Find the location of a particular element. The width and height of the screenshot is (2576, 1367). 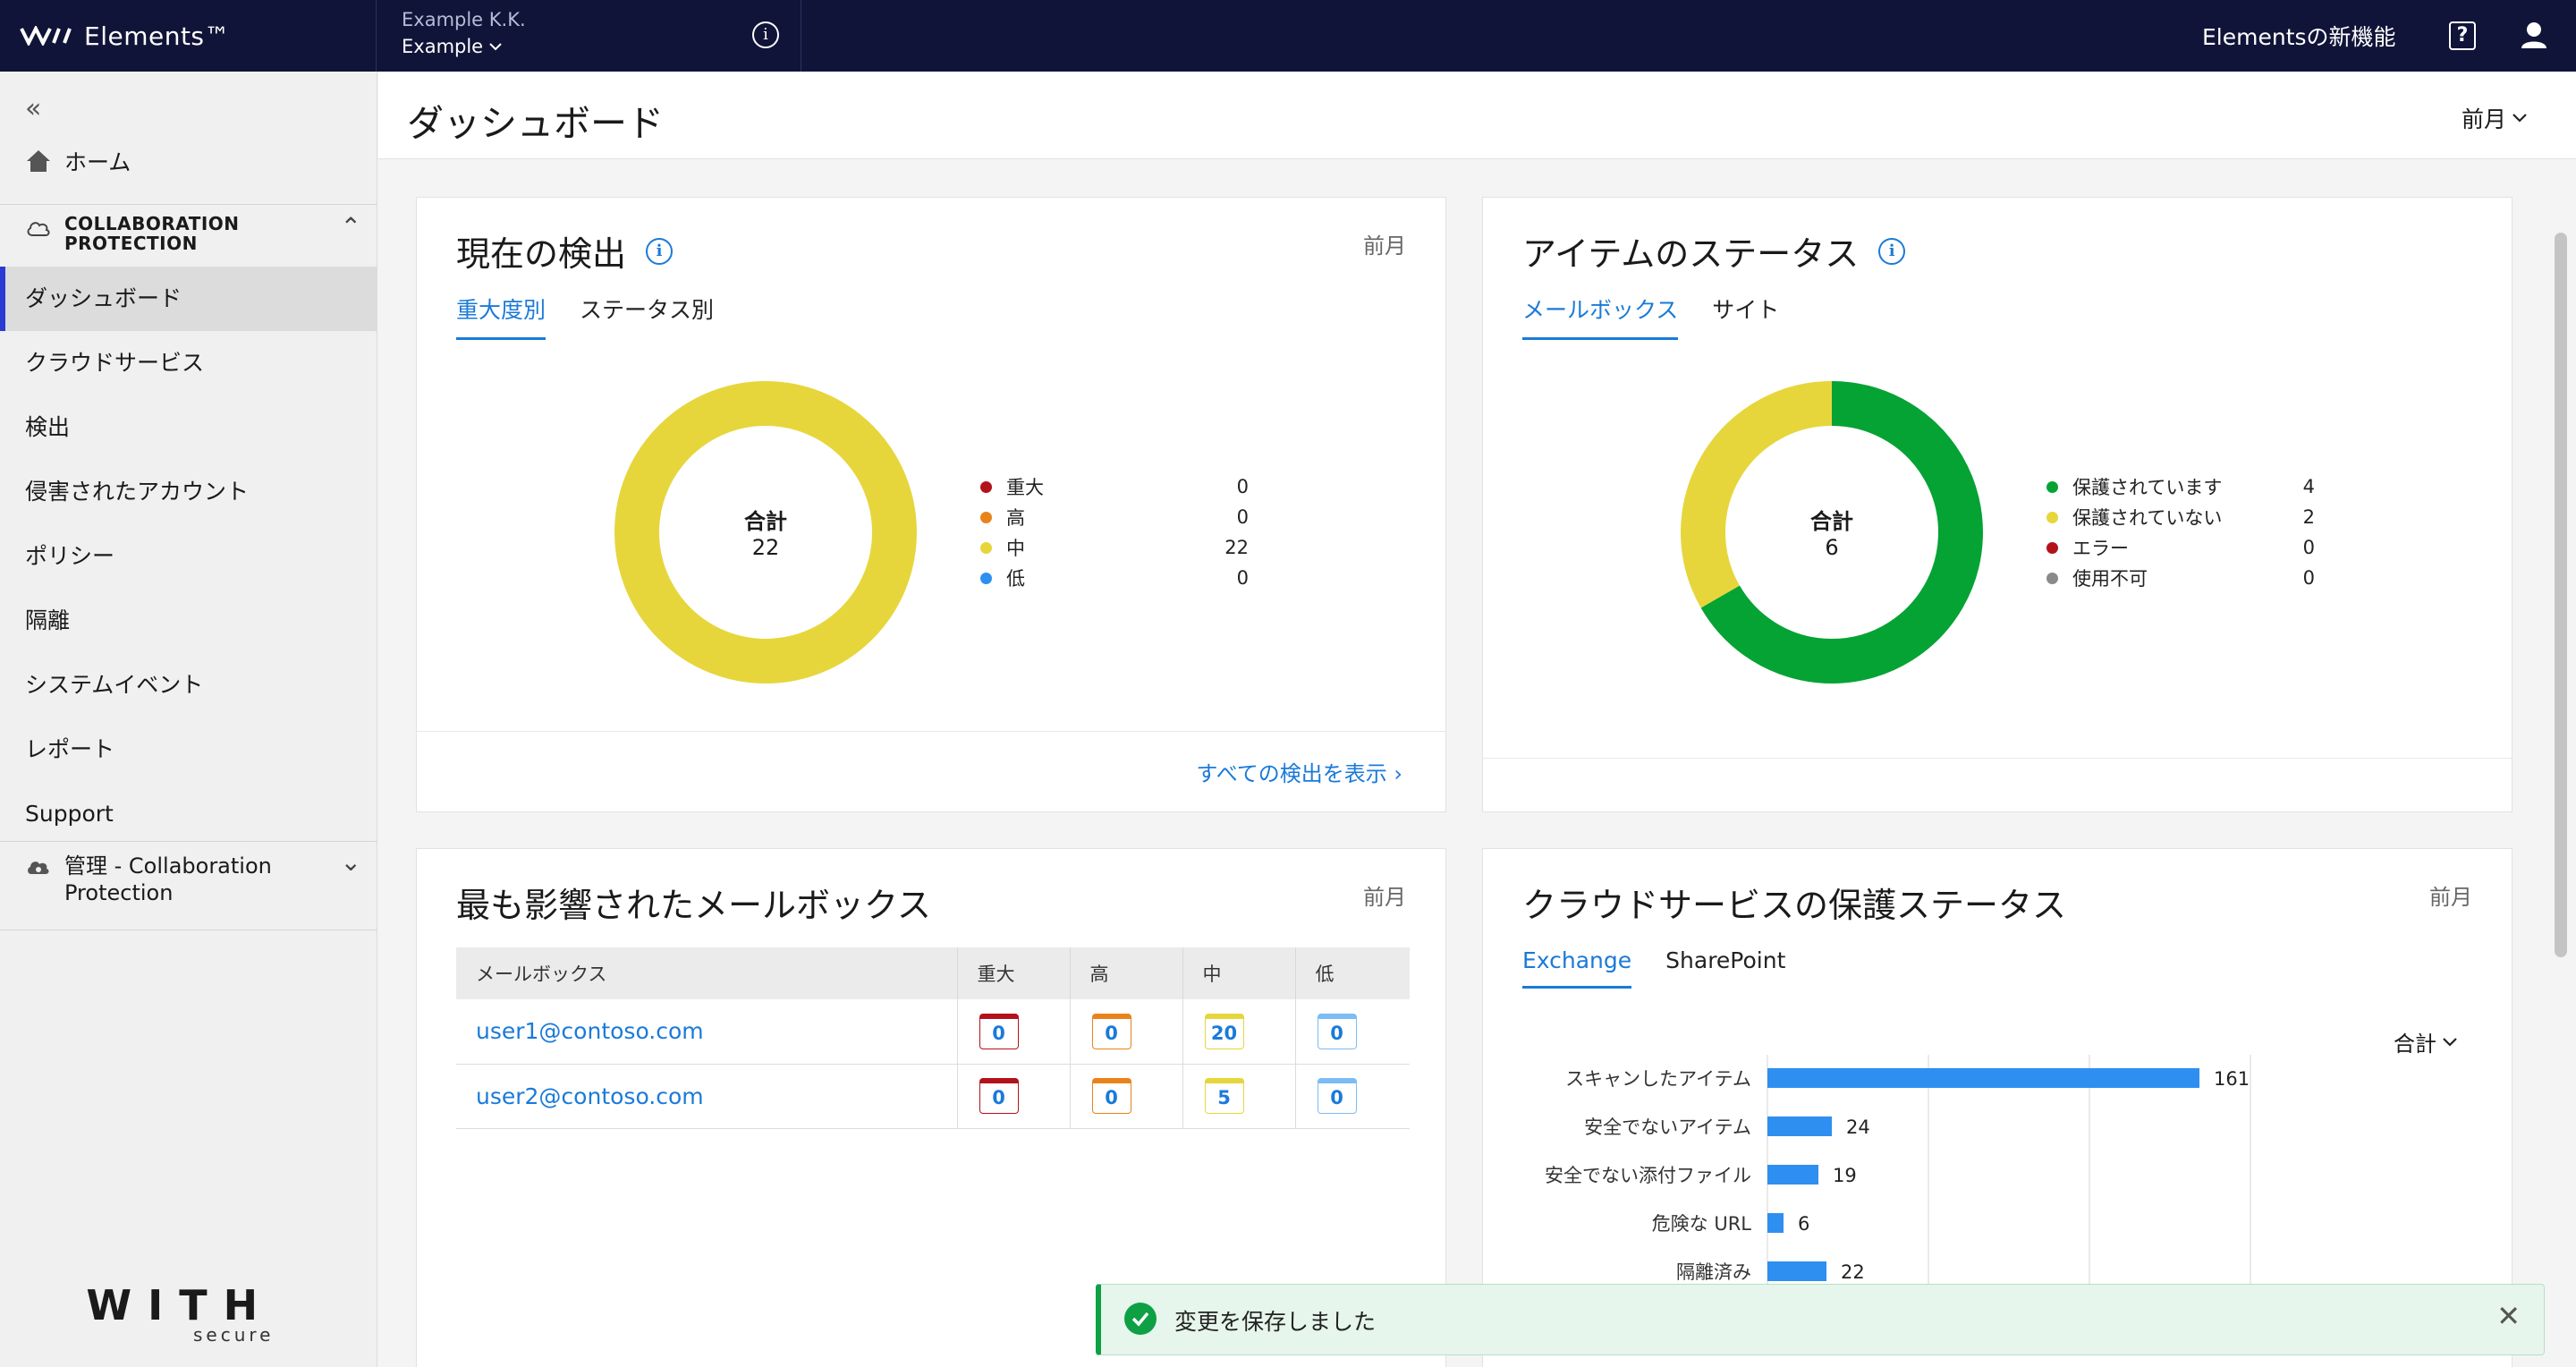

donut-total: 合計 6 is located at coordinates (1831, 534).